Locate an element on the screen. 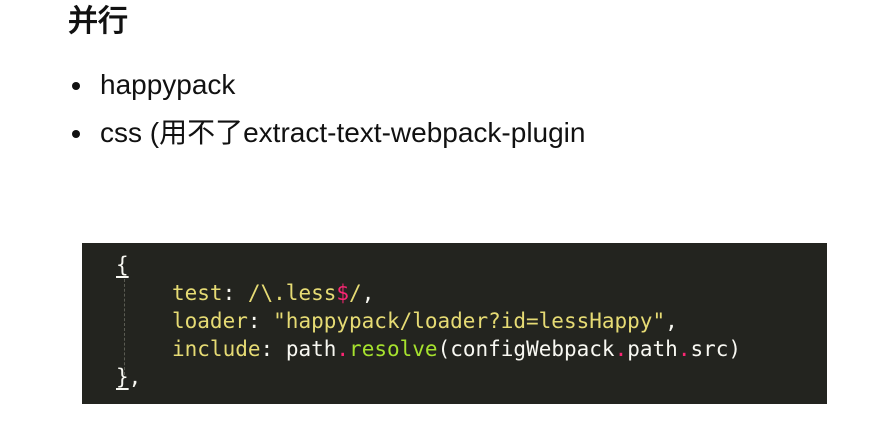  code-string-loader: "happypack/loader?id=lessHappy" is located at coordinates (469, 321).